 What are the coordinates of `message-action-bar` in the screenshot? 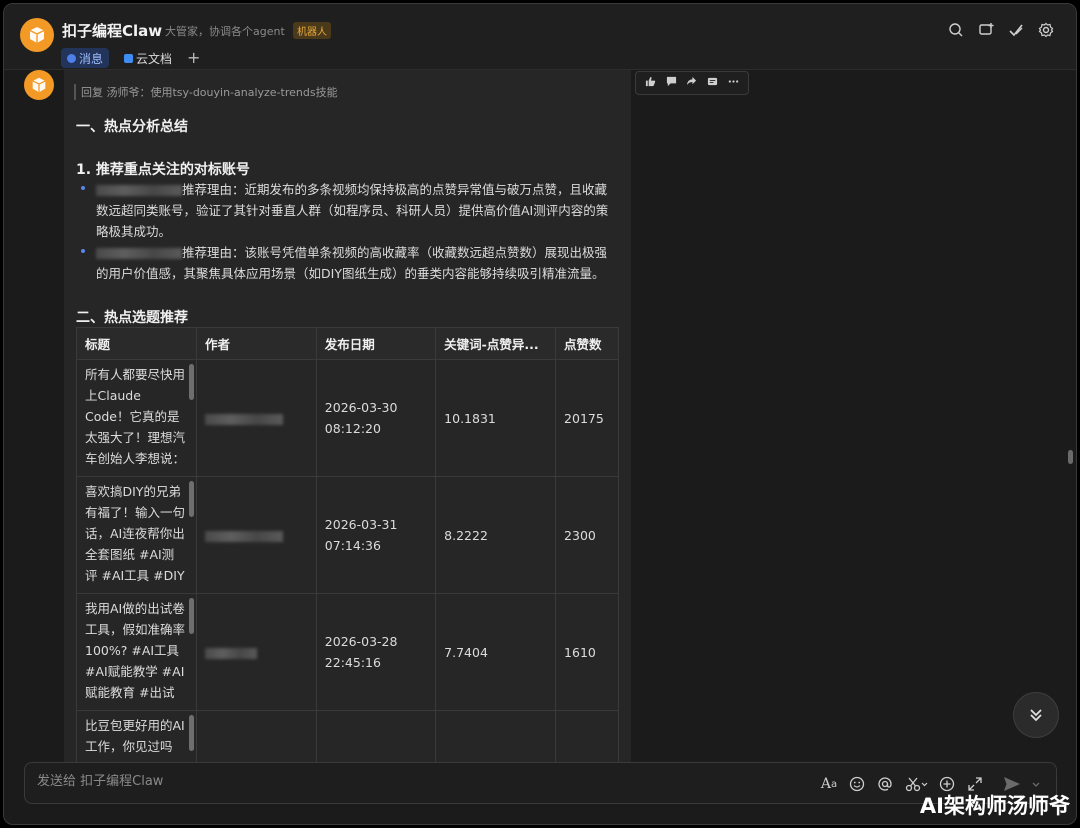 It's located at (692, 83).